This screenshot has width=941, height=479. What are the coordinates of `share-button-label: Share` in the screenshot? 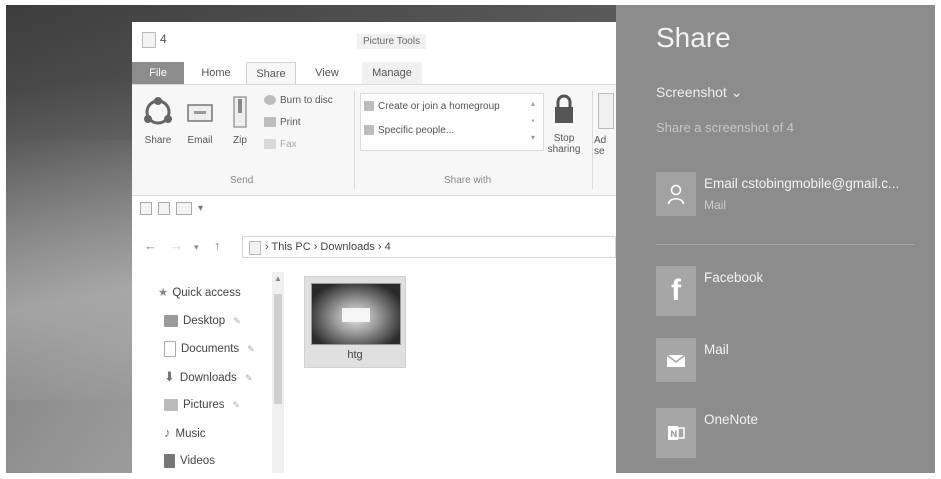 It's located at (158, 140).